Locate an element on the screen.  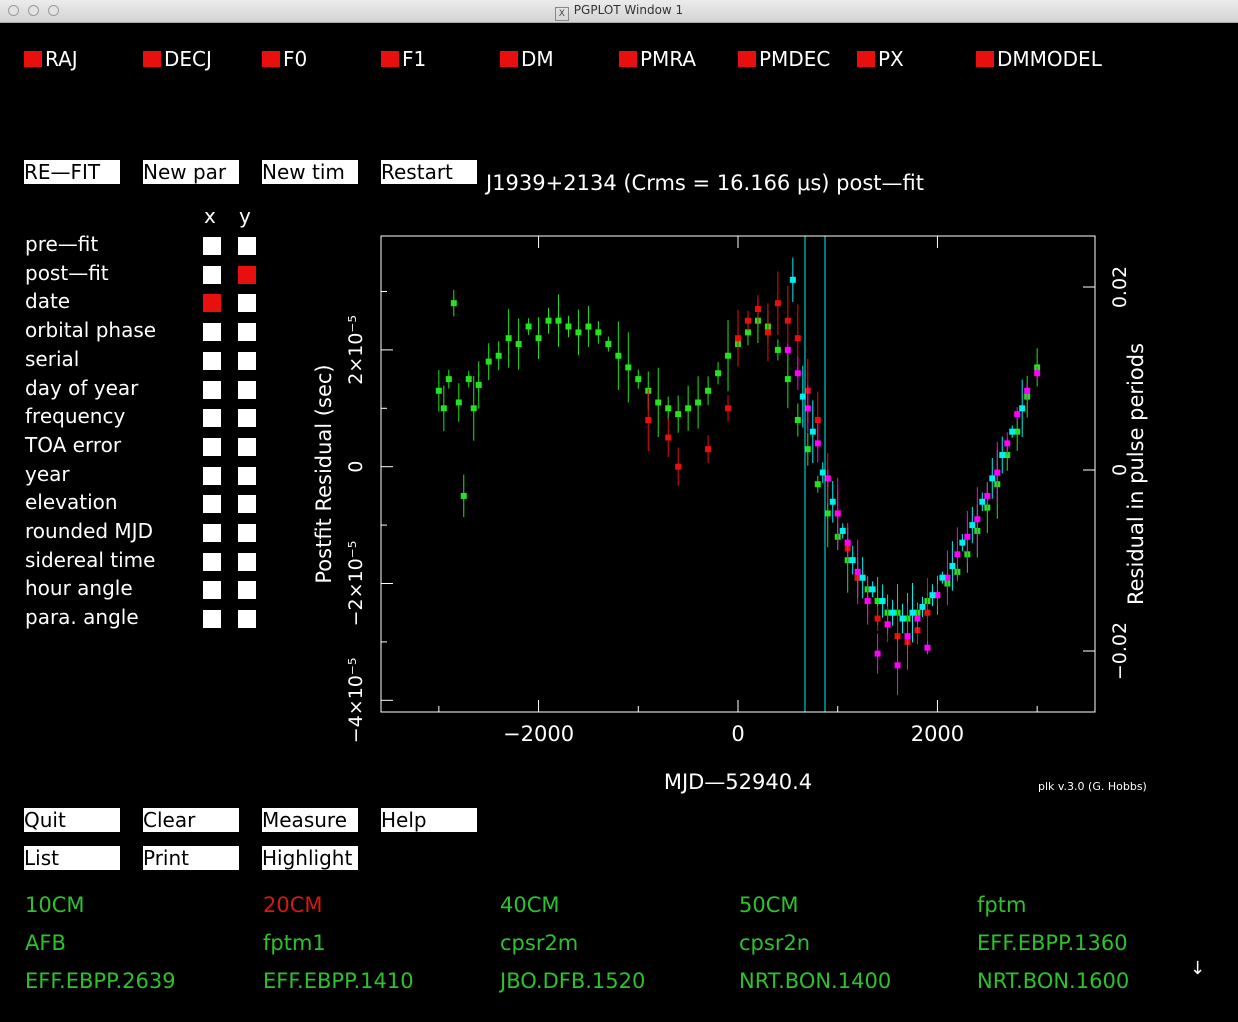
x-axis-checkbox-frequency is located at coordinates (212, 418).